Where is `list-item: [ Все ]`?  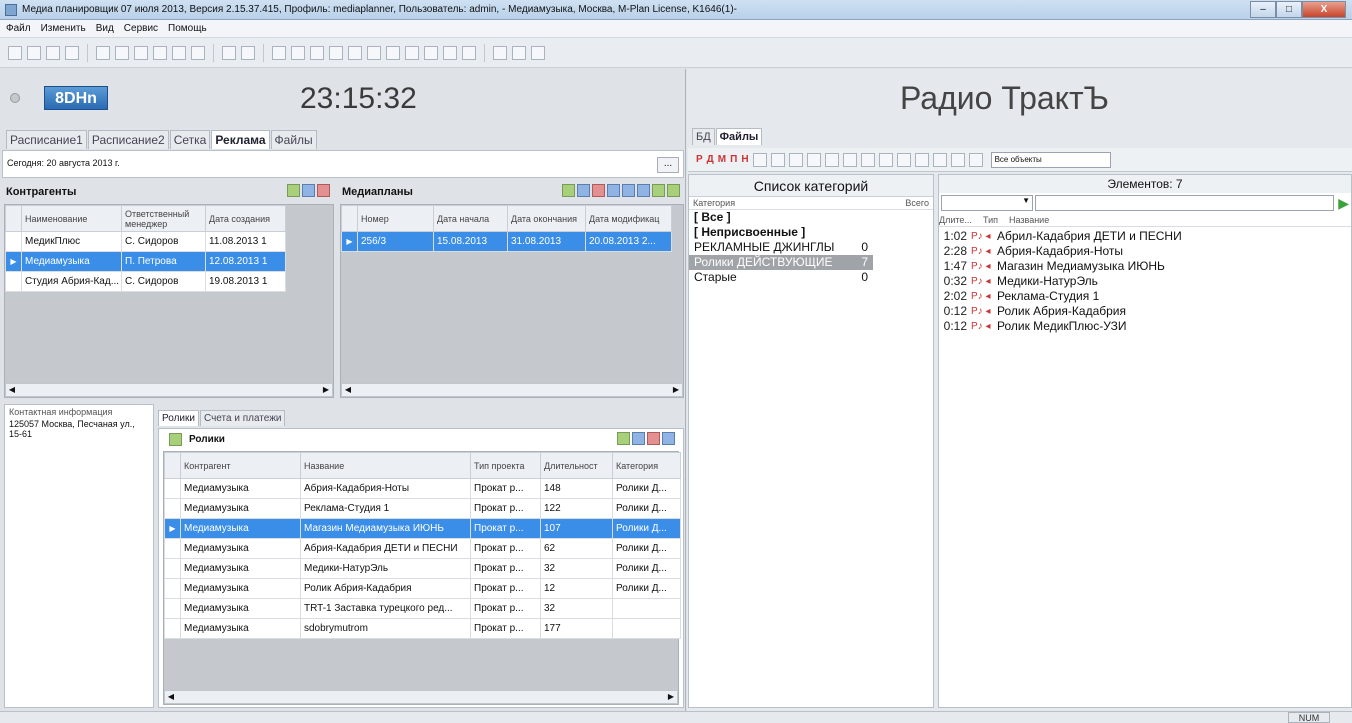
list-item: [ Все ] is located at coordinates (781, 217).